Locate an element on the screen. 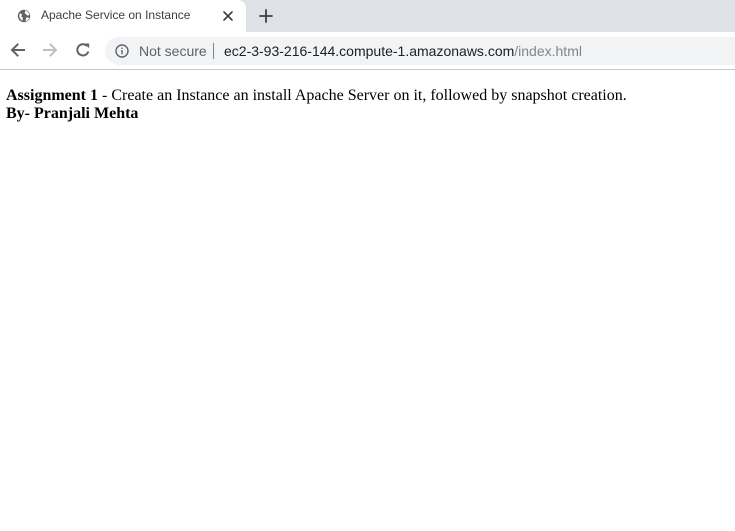 This screenshot has width=735, height=531. omnibox-divider is located at coordinates (213, 51).